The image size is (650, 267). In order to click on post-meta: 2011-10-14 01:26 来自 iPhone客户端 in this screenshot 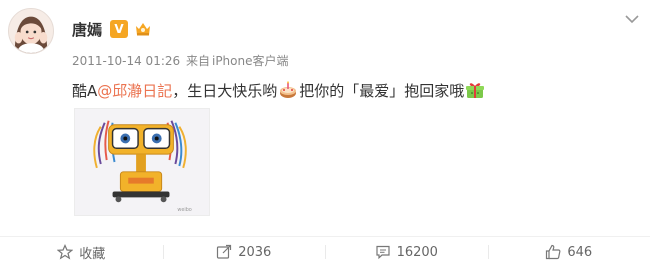, I will do `click(181, 60)`.